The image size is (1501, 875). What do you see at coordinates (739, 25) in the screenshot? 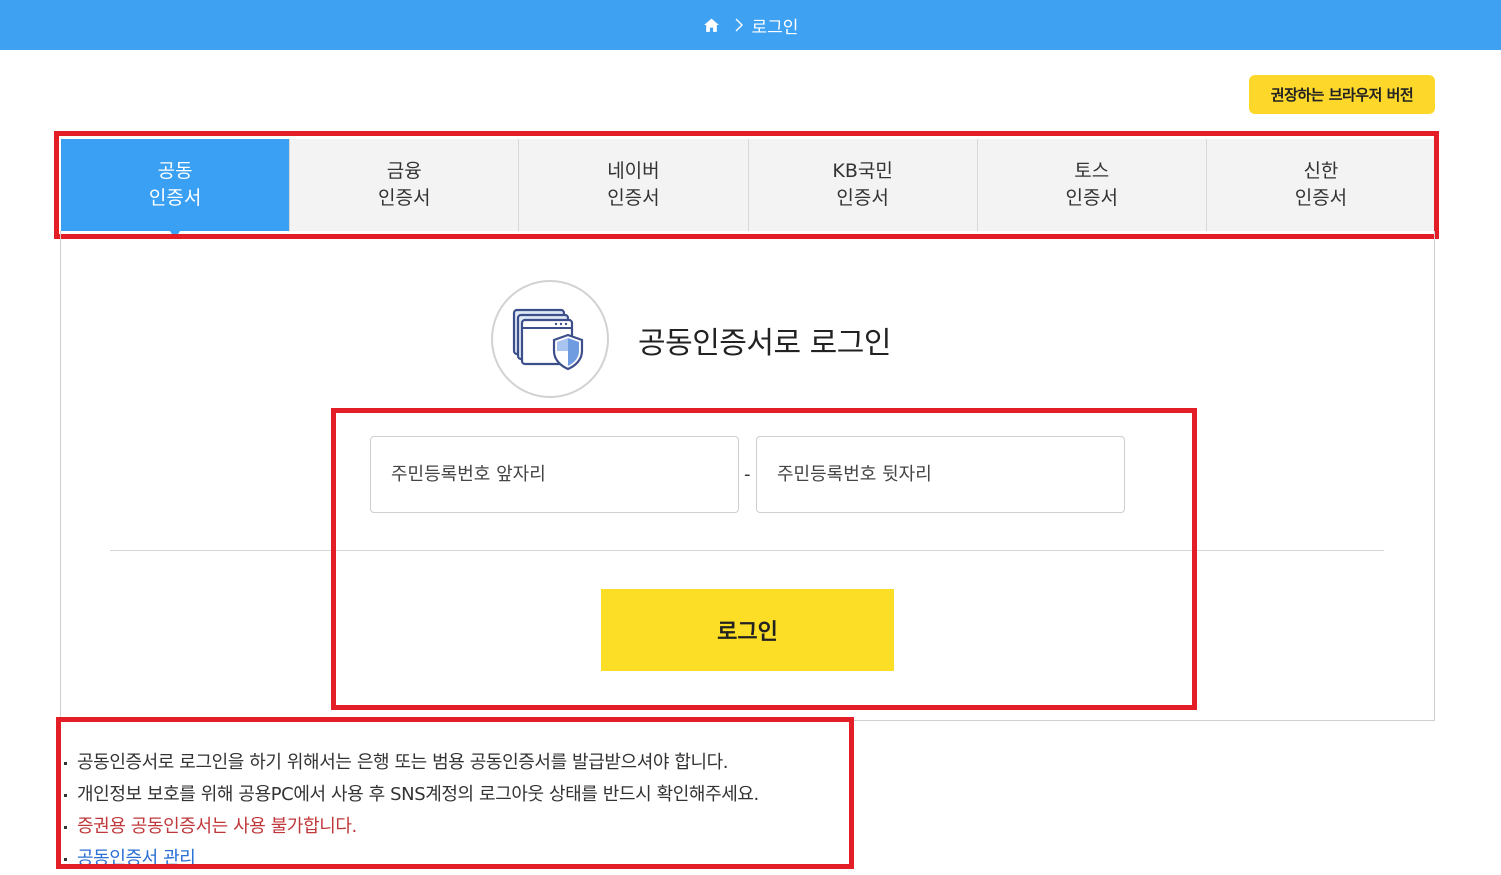
I see `chevron-right-icon` at bounding box center [739, 25].